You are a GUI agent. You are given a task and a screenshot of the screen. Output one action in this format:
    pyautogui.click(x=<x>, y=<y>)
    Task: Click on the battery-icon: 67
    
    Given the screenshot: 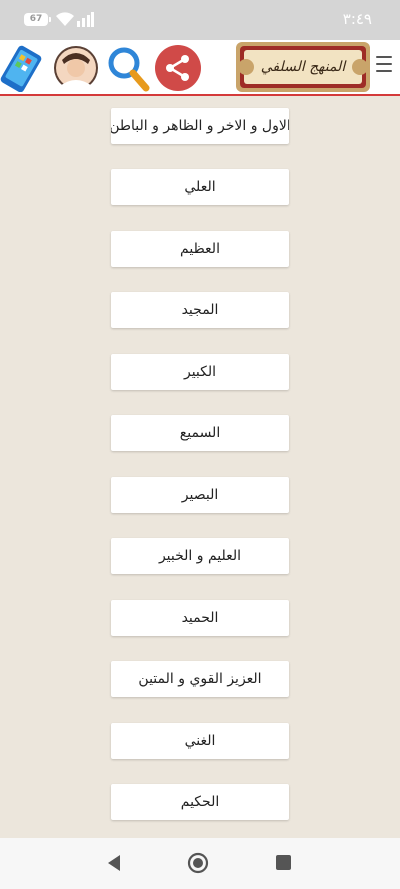 What is the action you would take?
    pyautogui.click(x=37, y=19)
    